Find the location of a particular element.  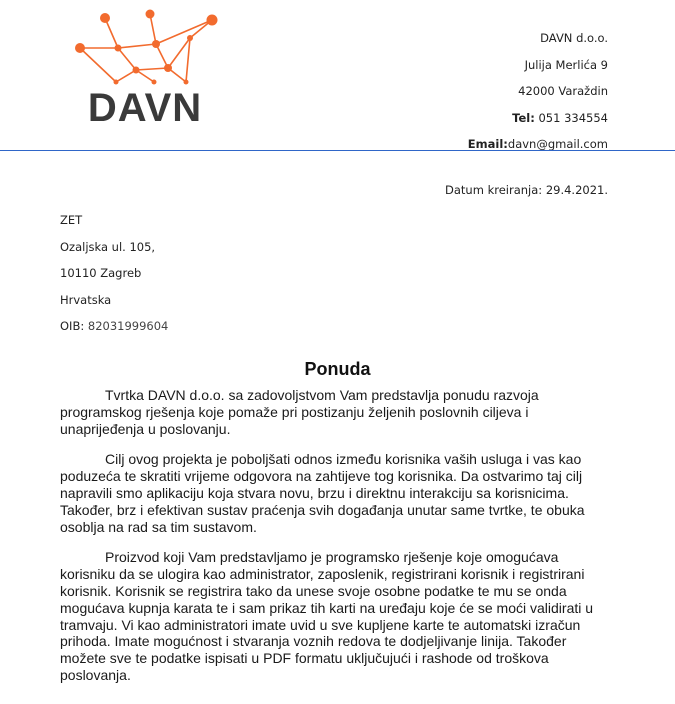

phone-label: Tel: is located at coordinates (523, 117).